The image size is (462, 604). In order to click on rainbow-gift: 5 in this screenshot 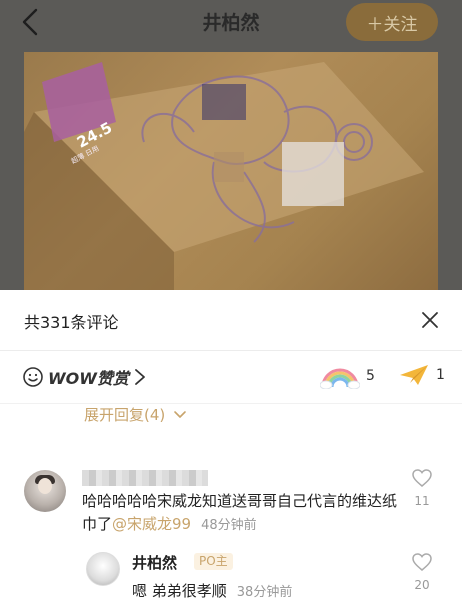, I will do `click(347, 376)`.